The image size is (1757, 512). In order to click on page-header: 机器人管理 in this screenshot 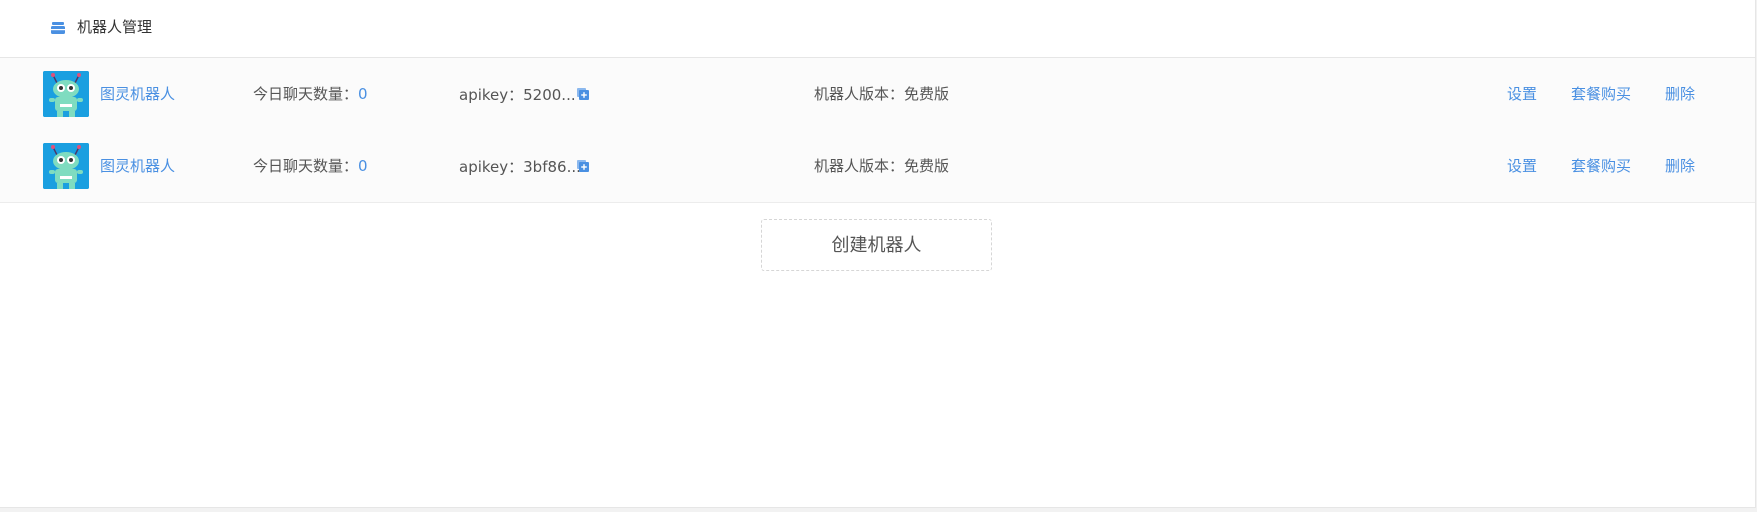, I will do `click(877, 29)`.